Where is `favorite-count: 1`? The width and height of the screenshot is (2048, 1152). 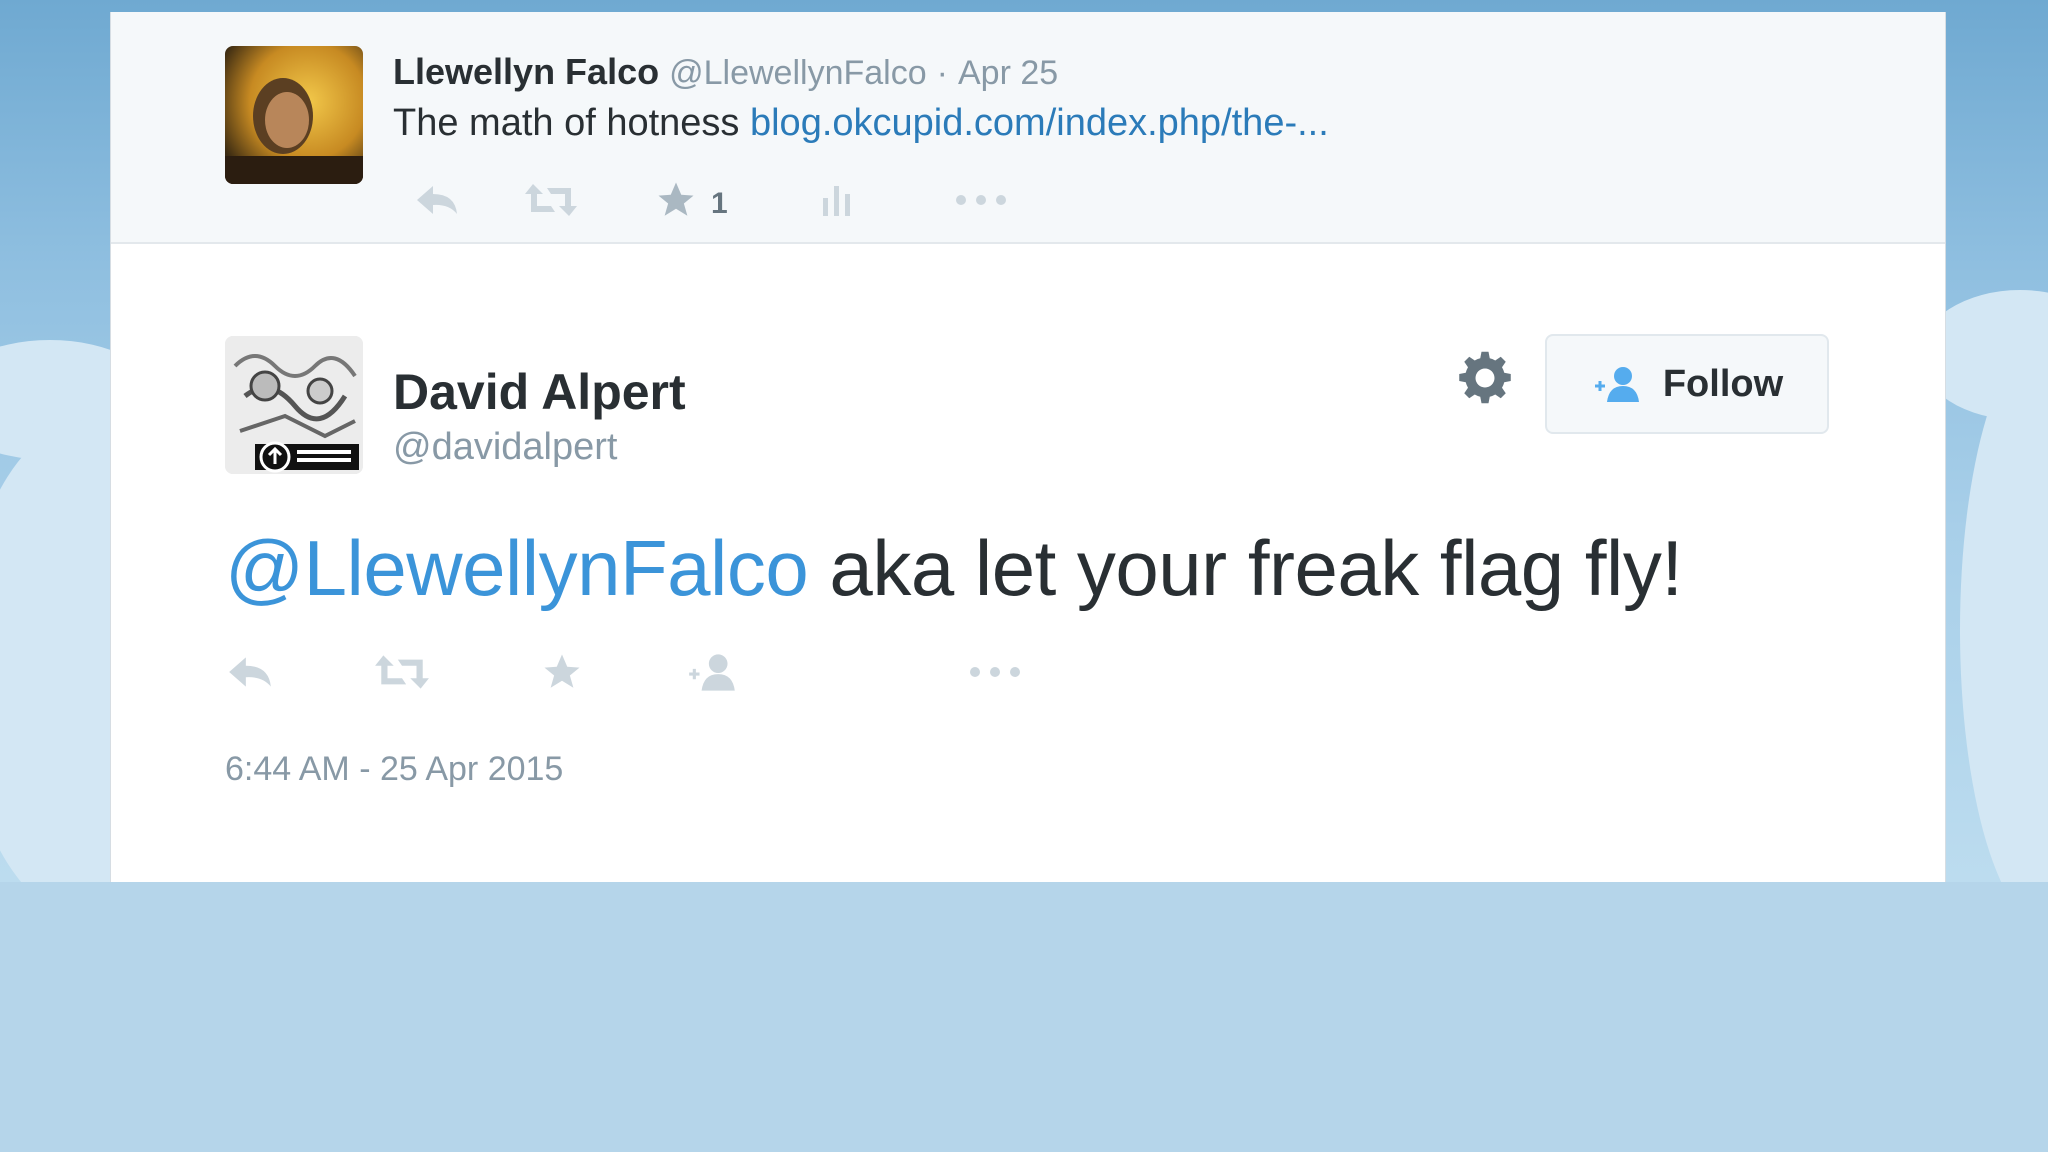
favorite-count: 1 is located at coordinates (719, 203).